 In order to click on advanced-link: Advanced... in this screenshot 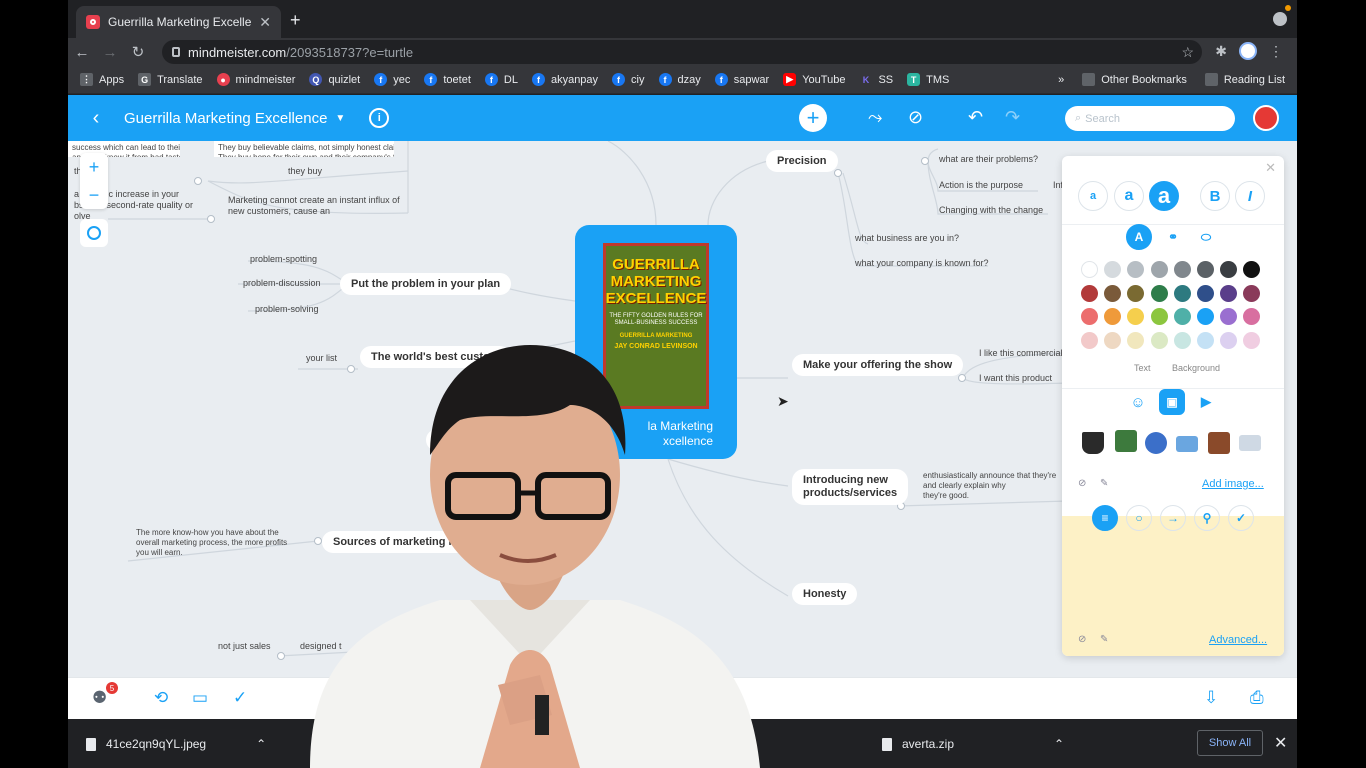, I will do `click(1238, 640)`.